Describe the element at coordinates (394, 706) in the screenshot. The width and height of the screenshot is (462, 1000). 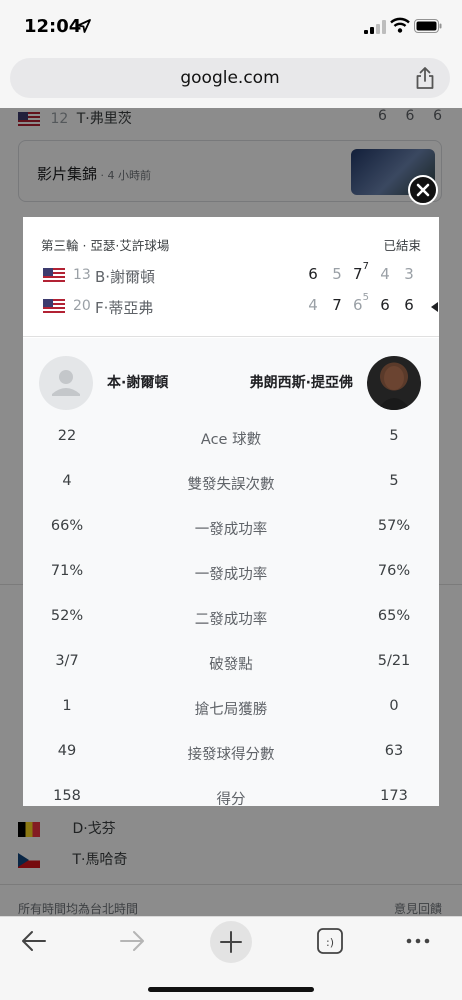
I see `stat-right-value: 0` at that location.